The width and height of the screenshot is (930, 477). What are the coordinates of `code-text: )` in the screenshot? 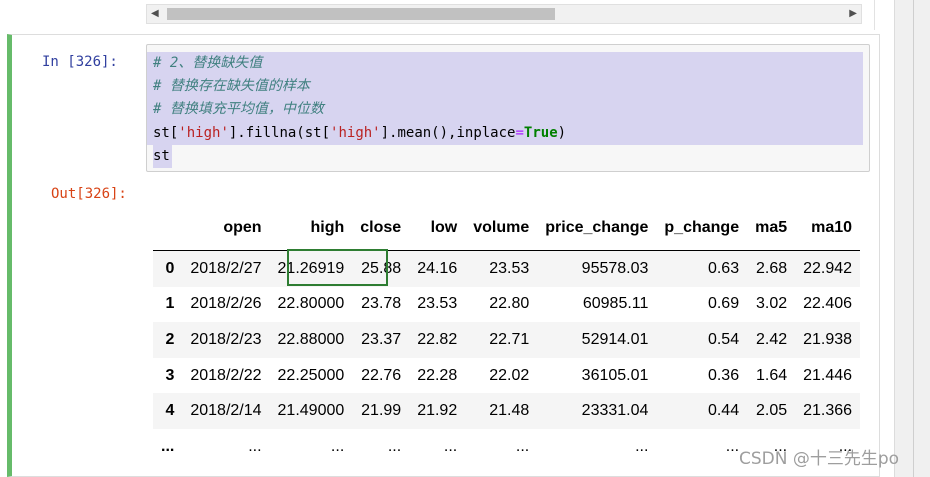 It's located at (562, 132).